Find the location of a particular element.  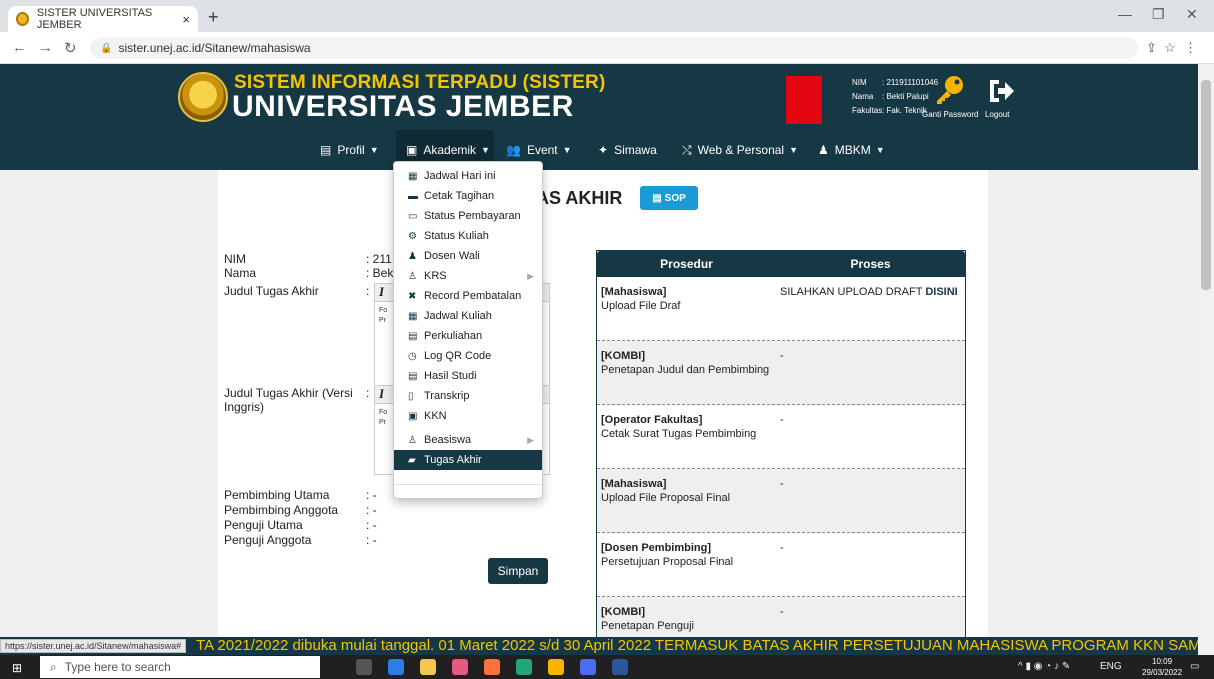

judul-colon: : is located at coordinates (368, 291).